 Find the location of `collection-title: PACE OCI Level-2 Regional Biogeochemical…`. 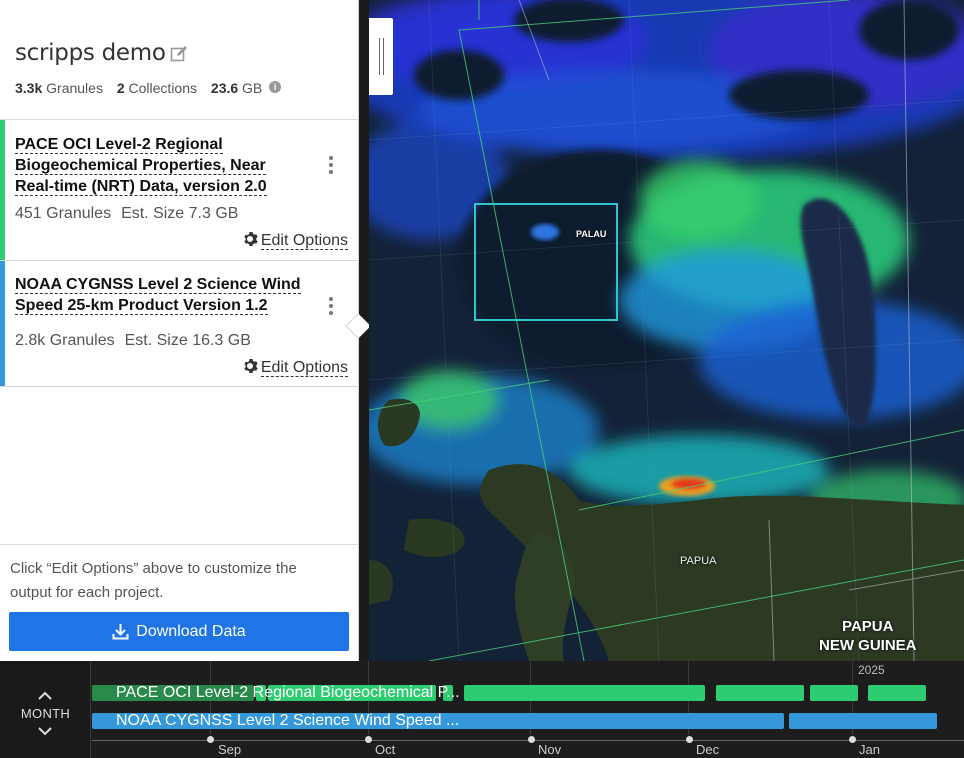

collection-title: PACE OCI Level-2 Regional Biogeochemical… is located at coordinates (160, 165).